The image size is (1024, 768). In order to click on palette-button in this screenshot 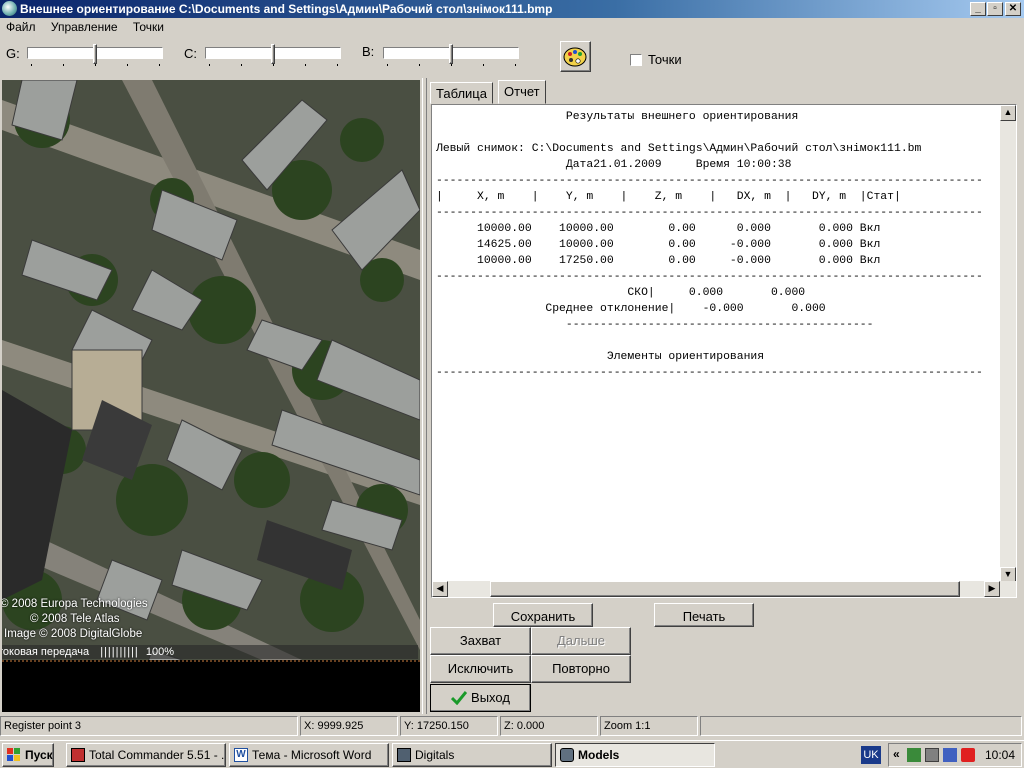, I will do `click(575, 56)`.